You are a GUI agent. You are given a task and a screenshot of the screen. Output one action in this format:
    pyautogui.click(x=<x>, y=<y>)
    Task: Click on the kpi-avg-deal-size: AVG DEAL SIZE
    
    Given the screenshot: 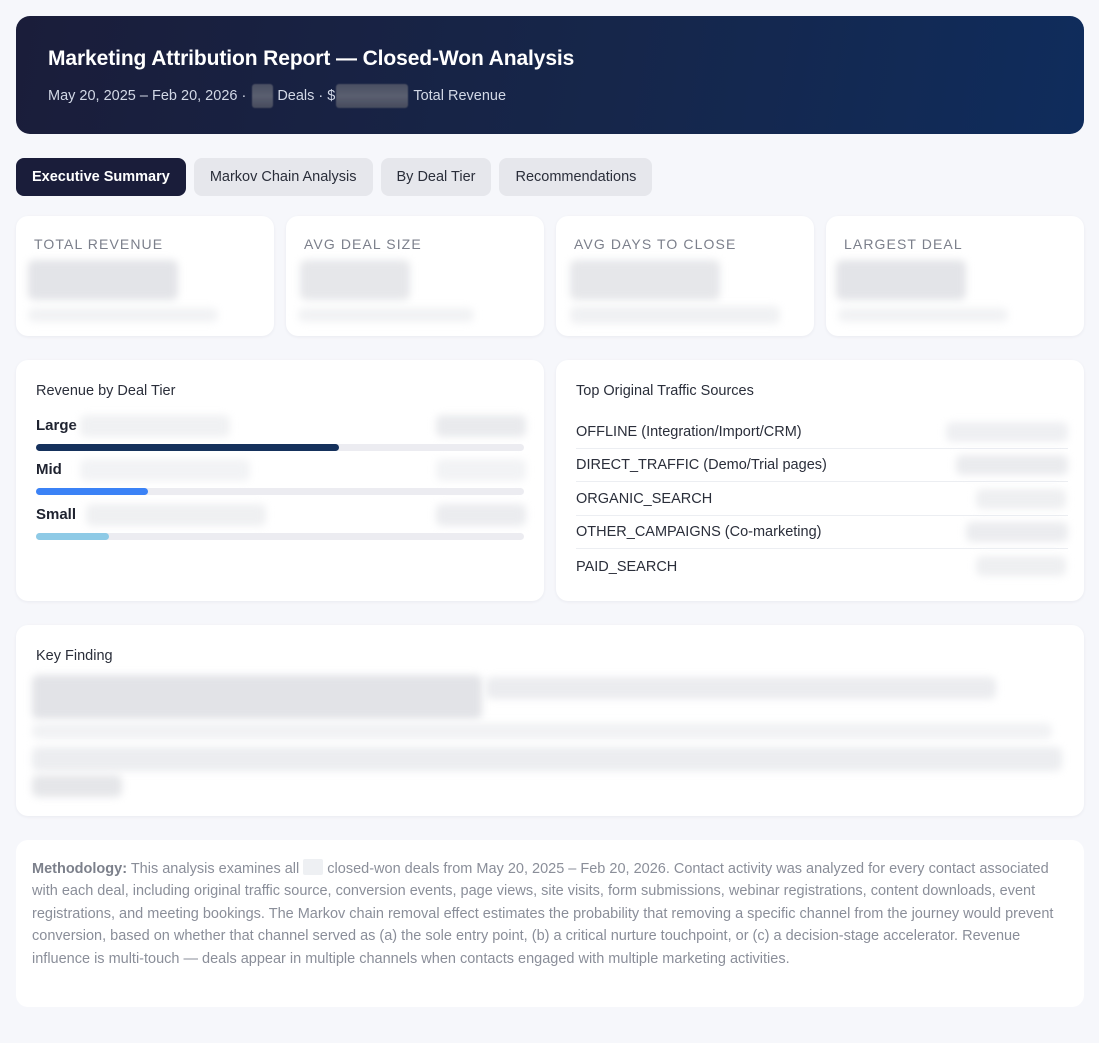 What is the action you would take?
    pyautogui.click(x=415, y=276)
    